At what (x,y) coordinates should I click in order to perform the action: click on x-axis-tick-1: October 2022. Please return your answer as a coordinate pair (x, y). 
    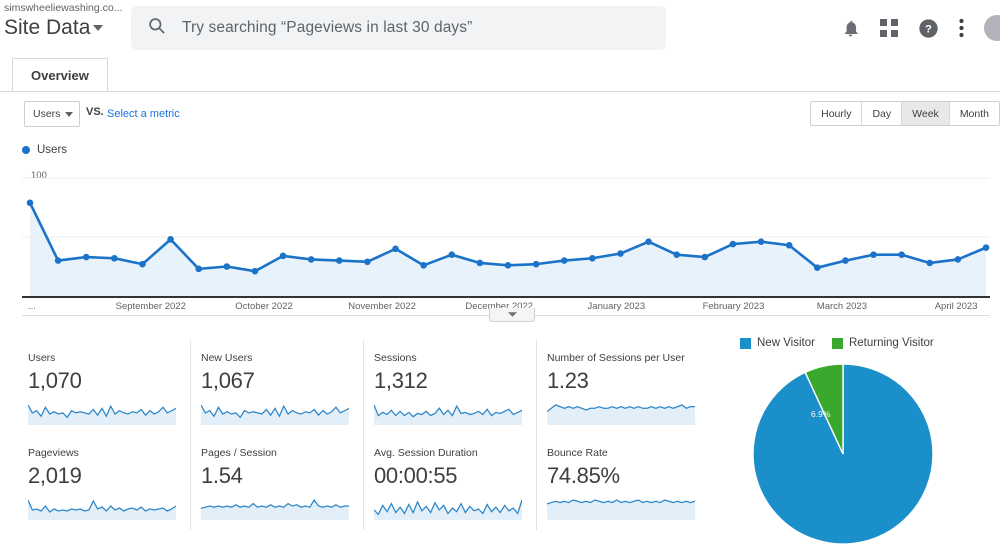
    Looking at the image, I should click on (264, 306).